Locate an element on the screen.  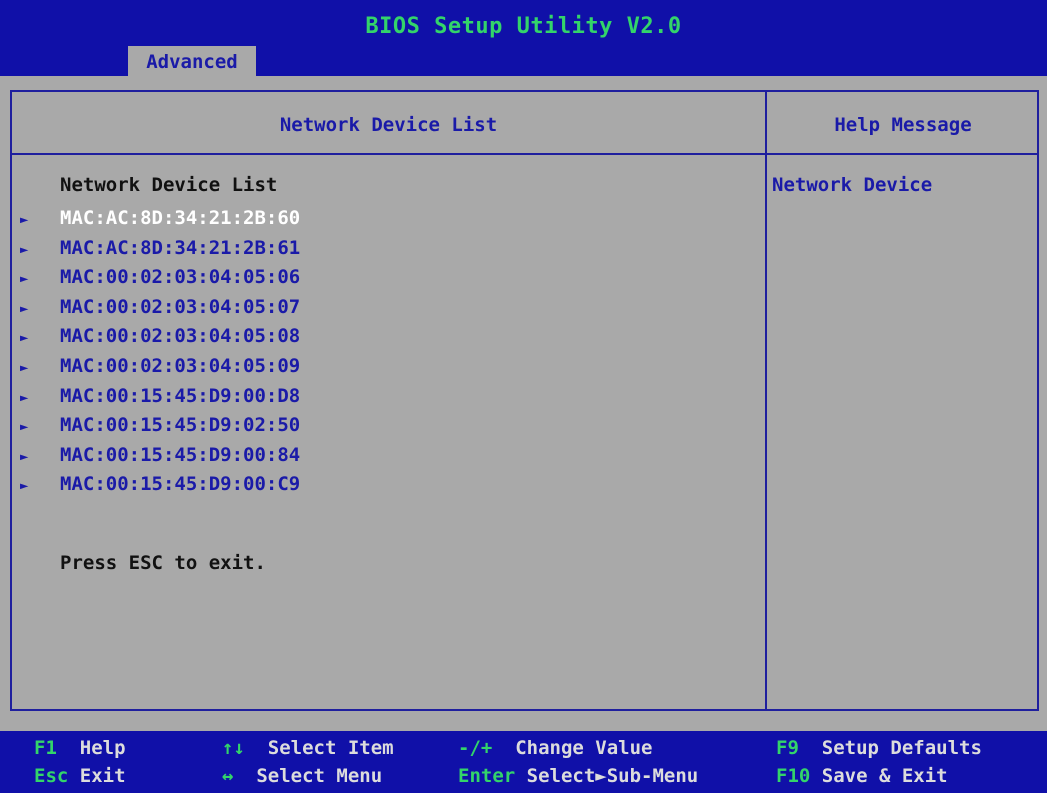
hint-help: F1 Help is located at coordinates (80, 748).